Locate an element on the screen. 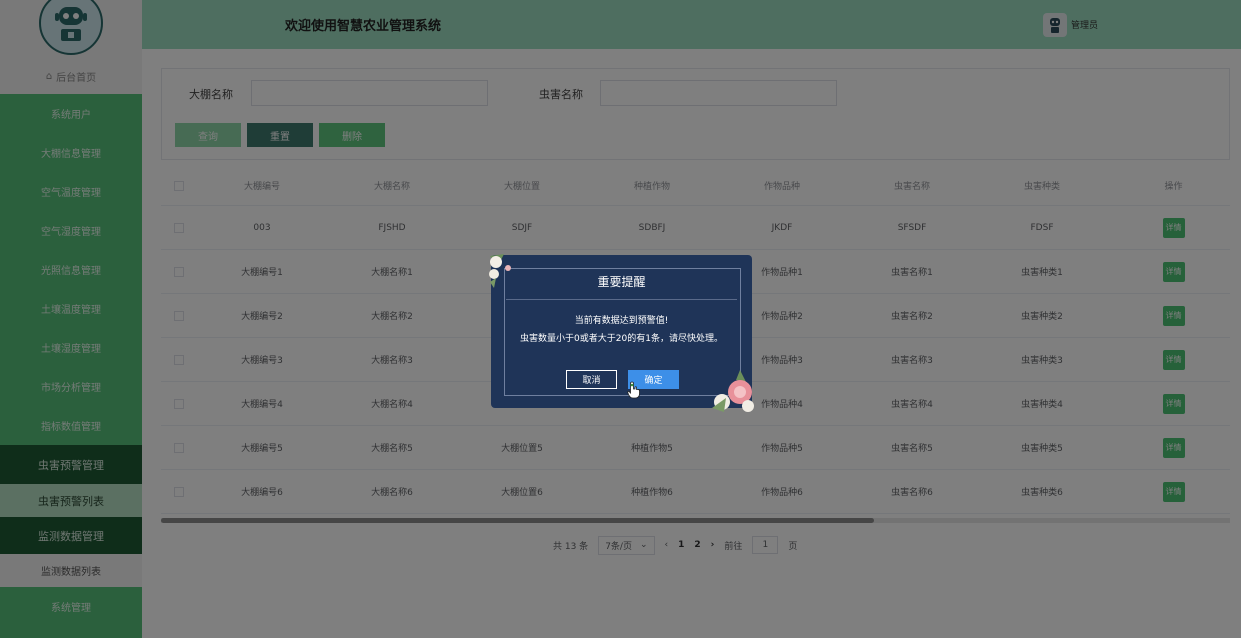 This screenshot has height=638, width=1241. cancel-button: 取消 is located at coordinates (591, 379).